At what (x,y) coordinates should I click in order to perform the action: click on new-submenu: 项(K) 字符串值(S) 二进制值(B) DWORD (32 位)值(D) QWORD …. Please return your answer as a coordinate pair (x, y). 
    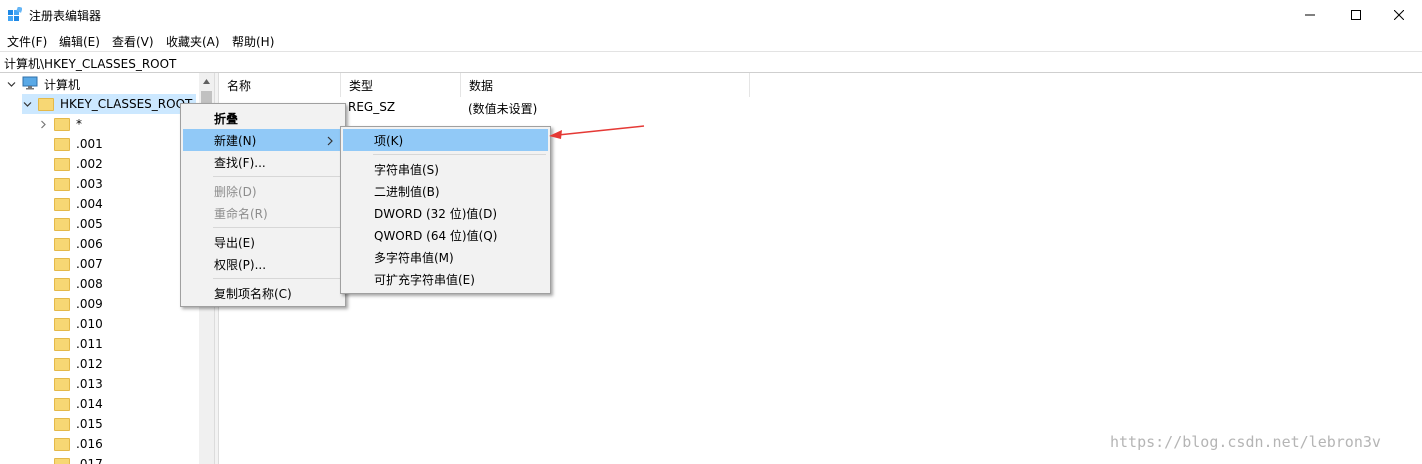
    Looking at the image, I should click on (445, 210).